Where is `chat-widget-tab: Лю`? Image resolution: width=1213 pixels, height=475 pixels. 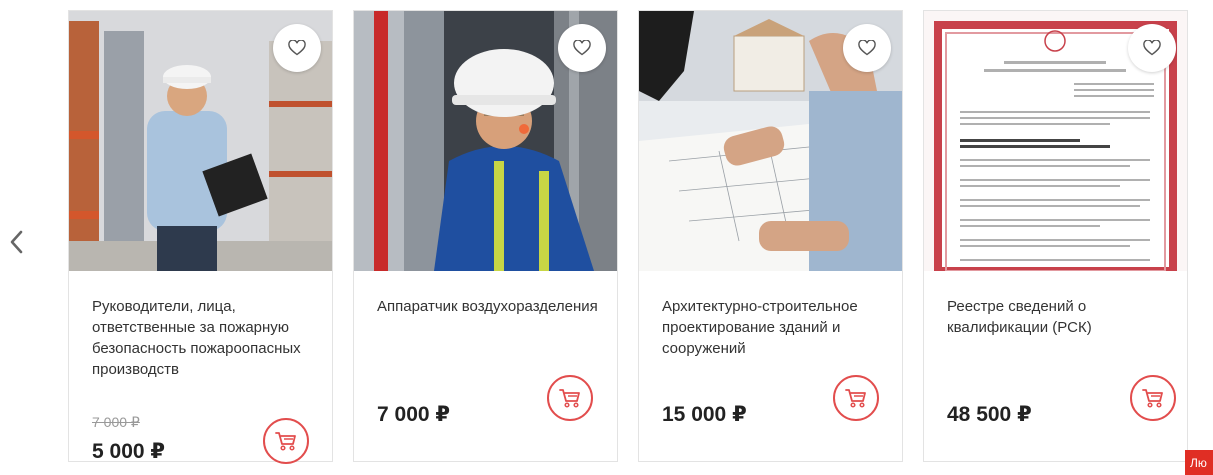
chat-widget-tab: Лю is located at coordinates (1199, 462).